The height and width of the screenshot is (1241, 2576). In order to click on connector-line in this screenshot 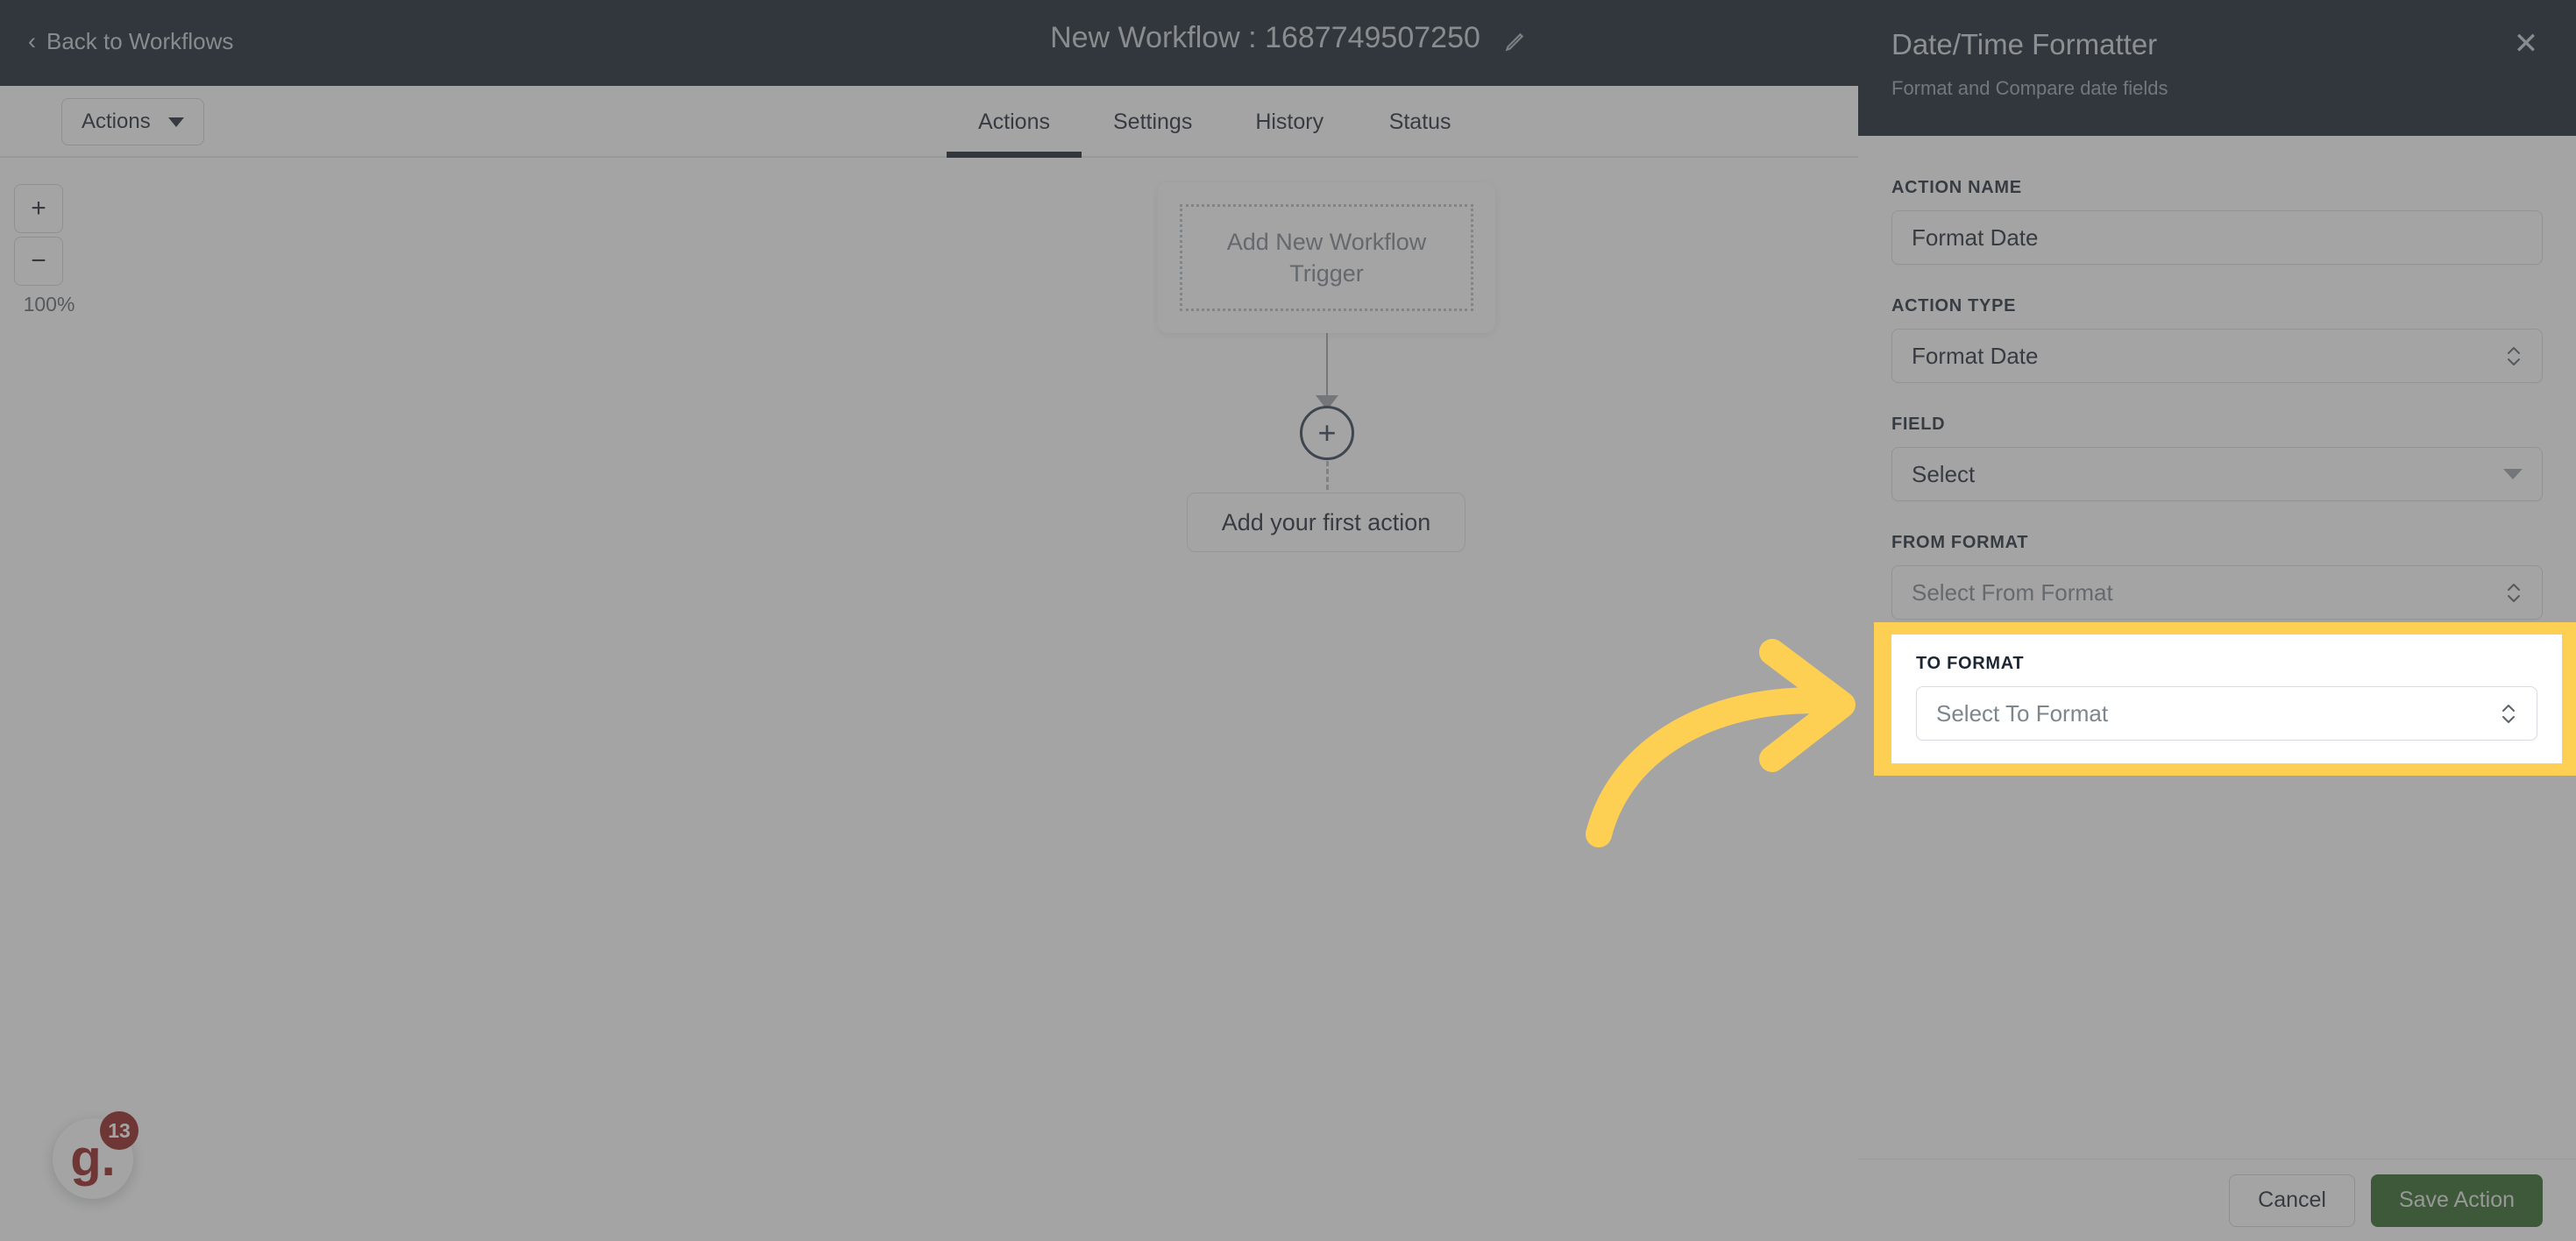, I will do `click(1327, 367)`.